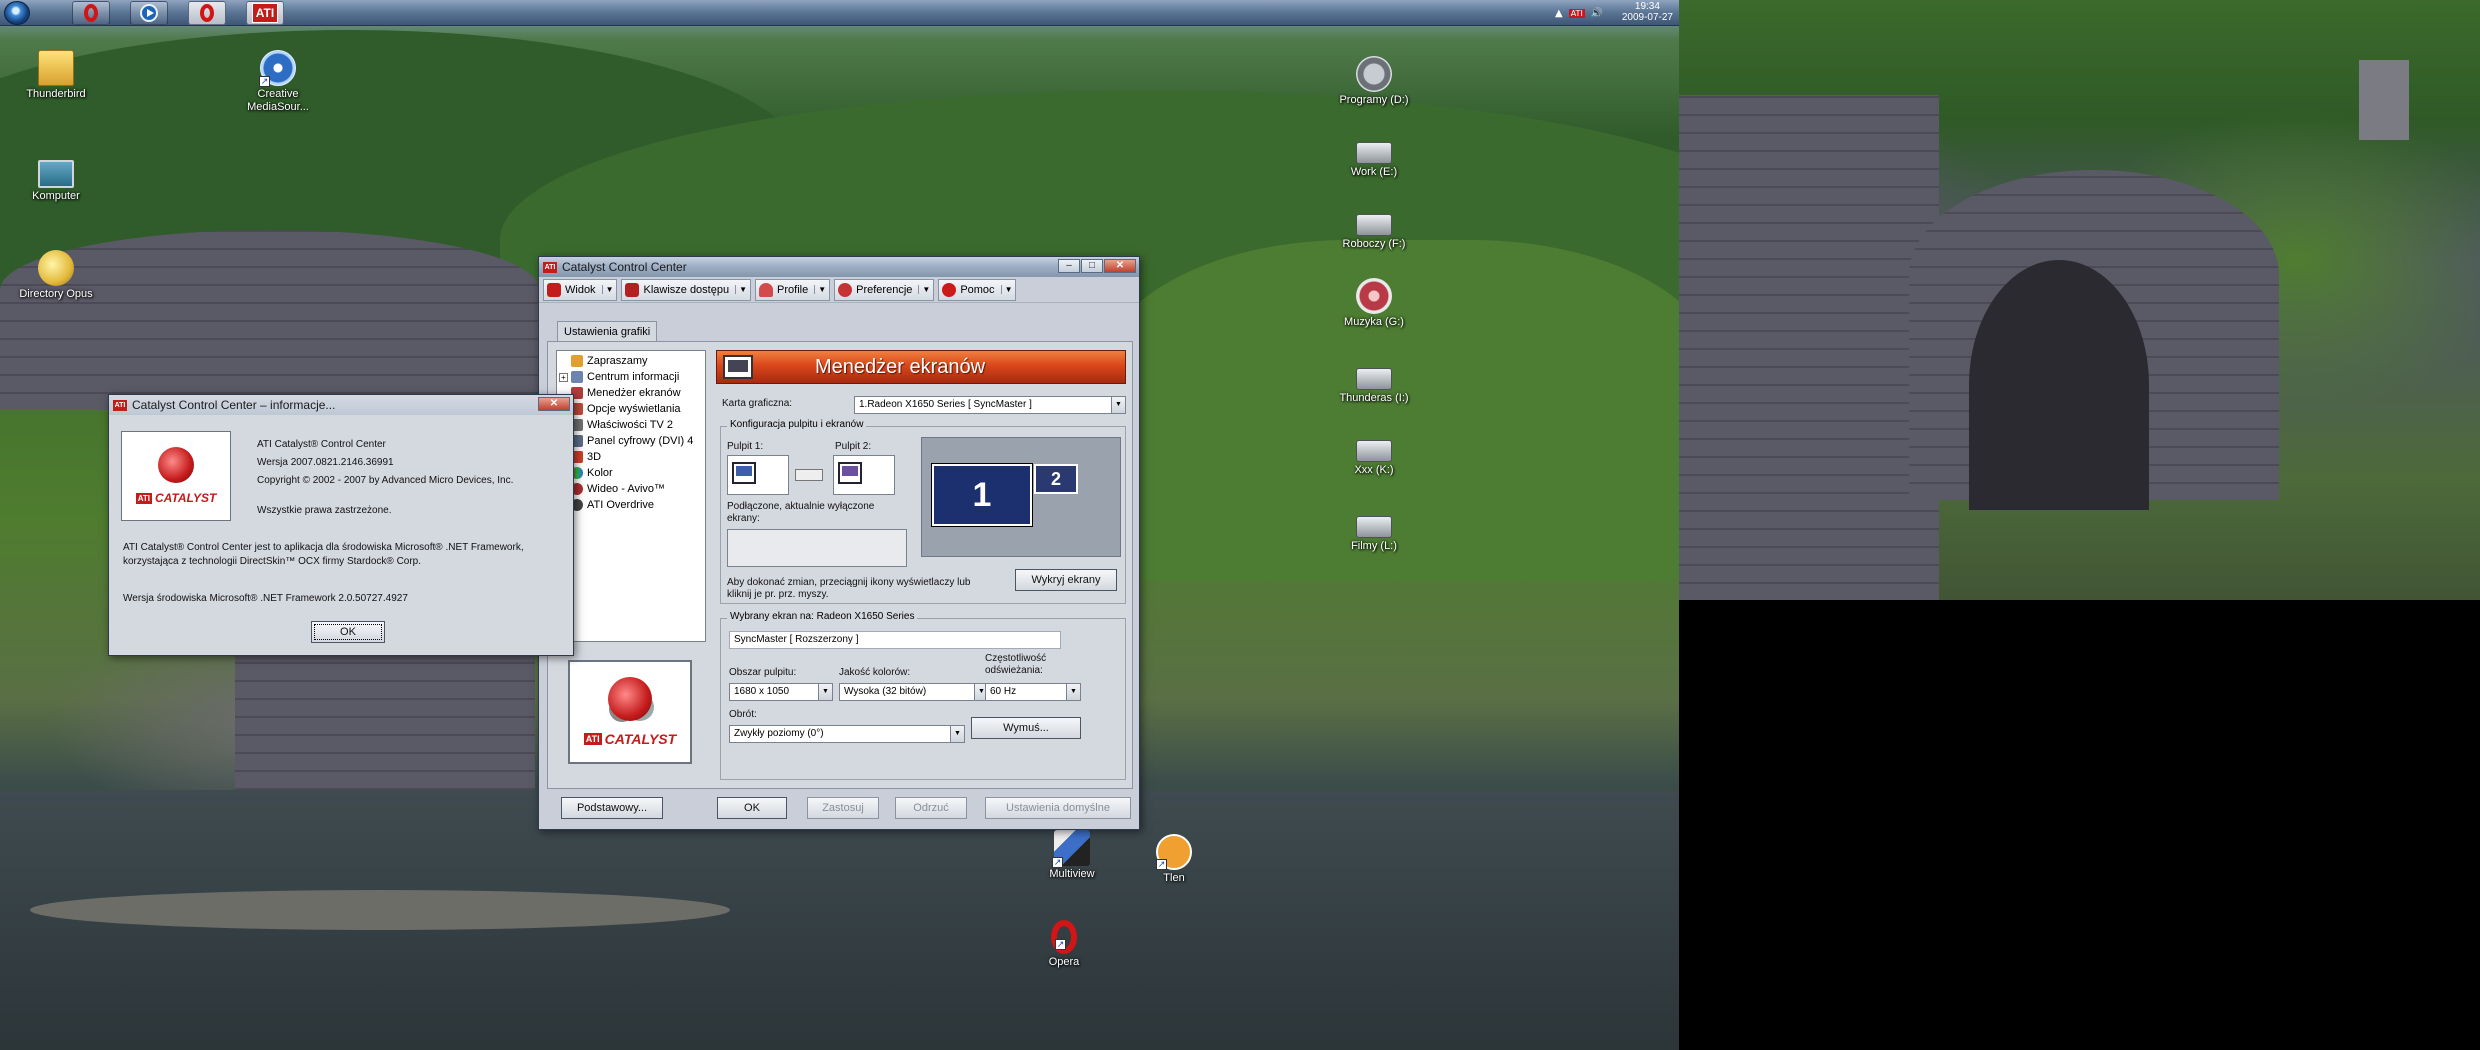 The height and width of the screenshot is (1050, 2480). Describe the element at coordinates (176, 465) in the screenshot. I see `catalyst-molecule-icon` at that location.